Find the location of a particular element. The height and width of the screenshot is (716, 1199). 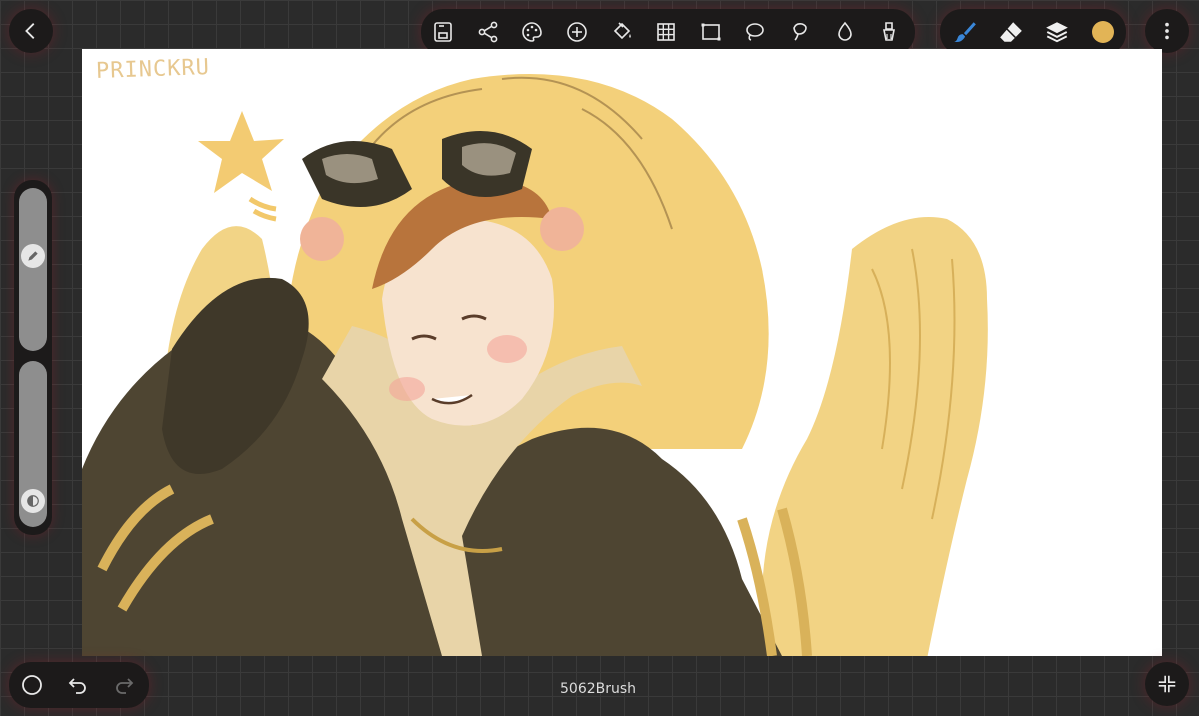

smudge-icon is located at coordinates (889, 31).